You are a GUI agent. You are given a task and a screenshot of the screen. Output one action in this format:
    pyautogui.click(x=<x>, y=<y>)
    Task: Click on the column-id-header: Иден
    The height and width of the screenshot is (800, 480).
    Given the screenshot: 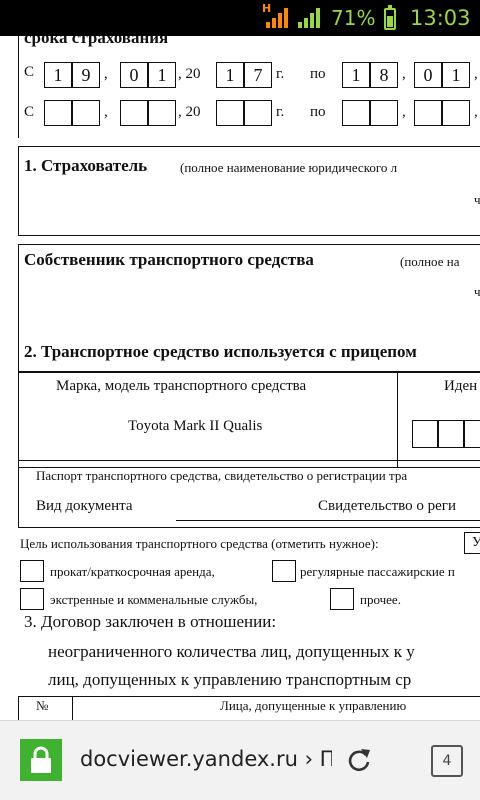 What is the action you would take?
    pyautogui.click(x=461, y=386)
    